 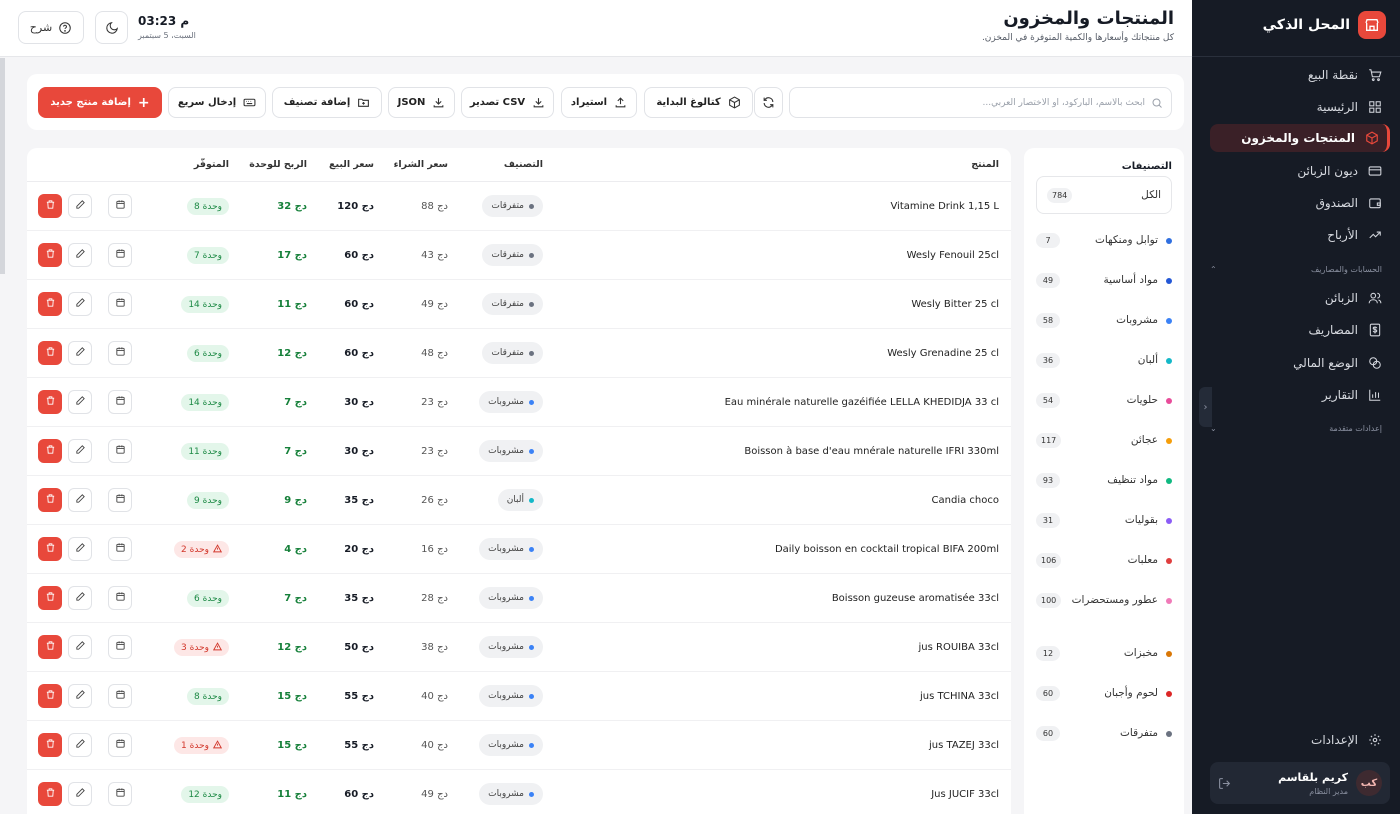 What do you see at coordinates (768, 102) in the screenshot?
I see `refresh-button` at bounding box center [768, 102].